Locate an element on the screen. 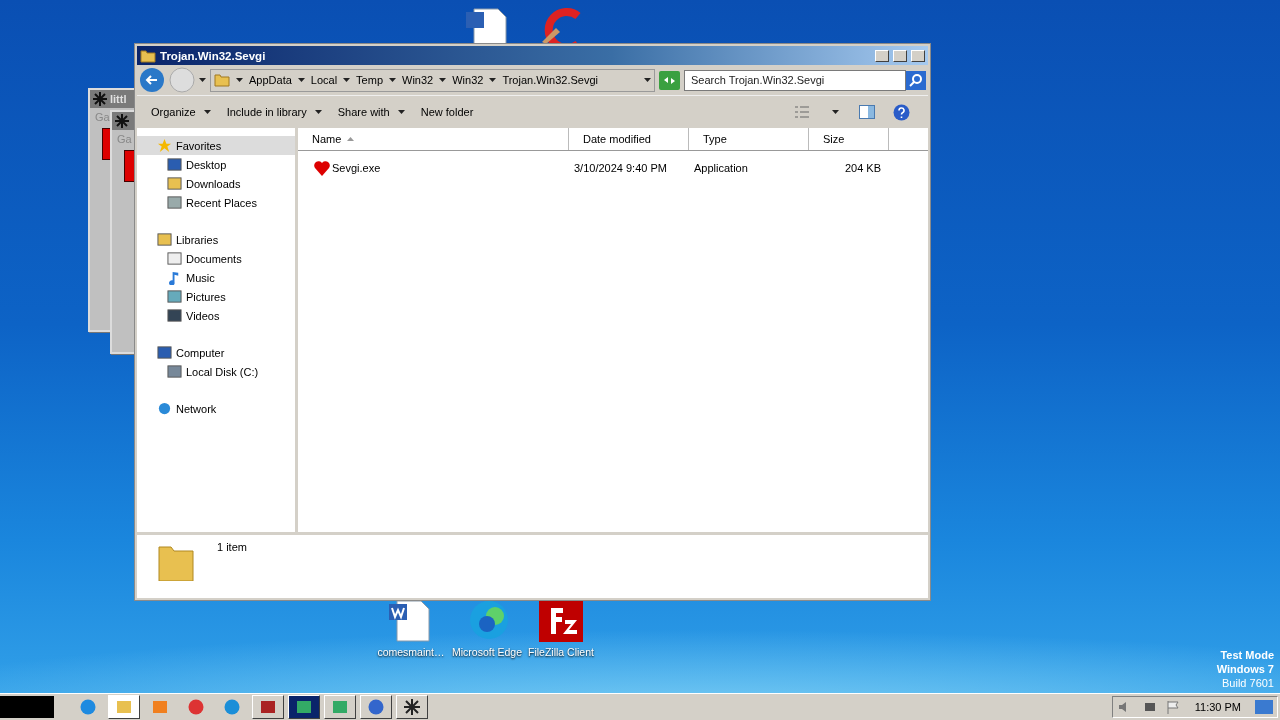 The height and width of the screenshot is (720, 1280). file-name: Sevgi.exe is located at coordinates (356, 168).